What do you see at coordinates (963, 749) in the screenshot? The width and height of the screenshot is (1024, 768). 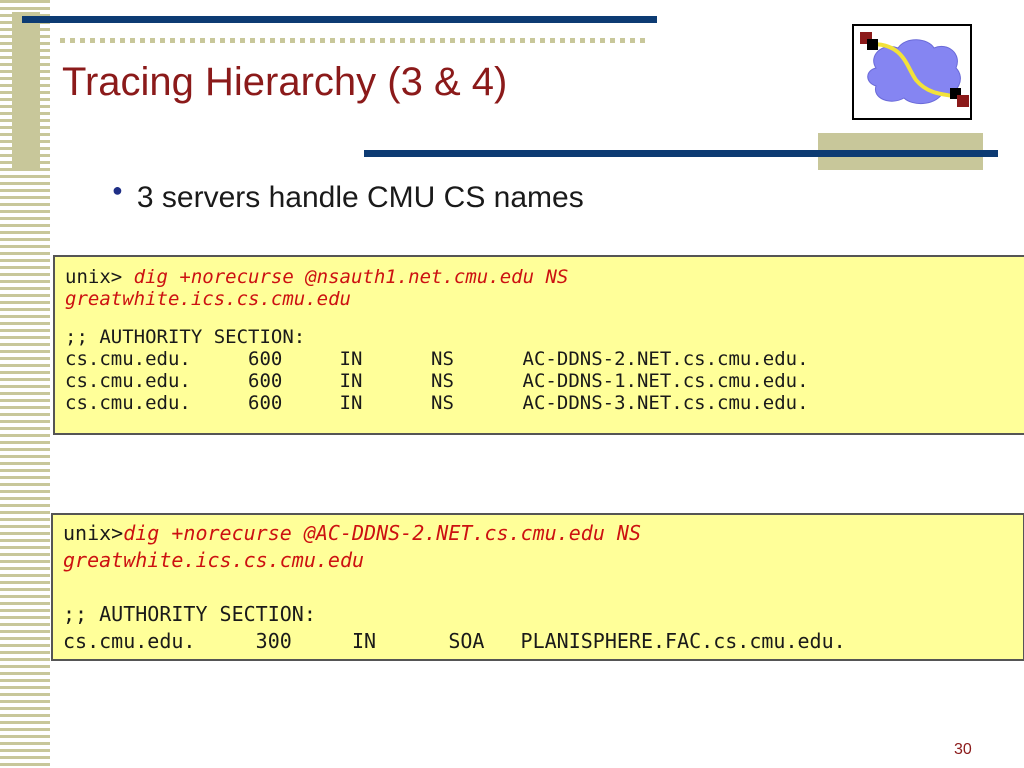 I see `page-number: 30` at bounding box center [963, 749].